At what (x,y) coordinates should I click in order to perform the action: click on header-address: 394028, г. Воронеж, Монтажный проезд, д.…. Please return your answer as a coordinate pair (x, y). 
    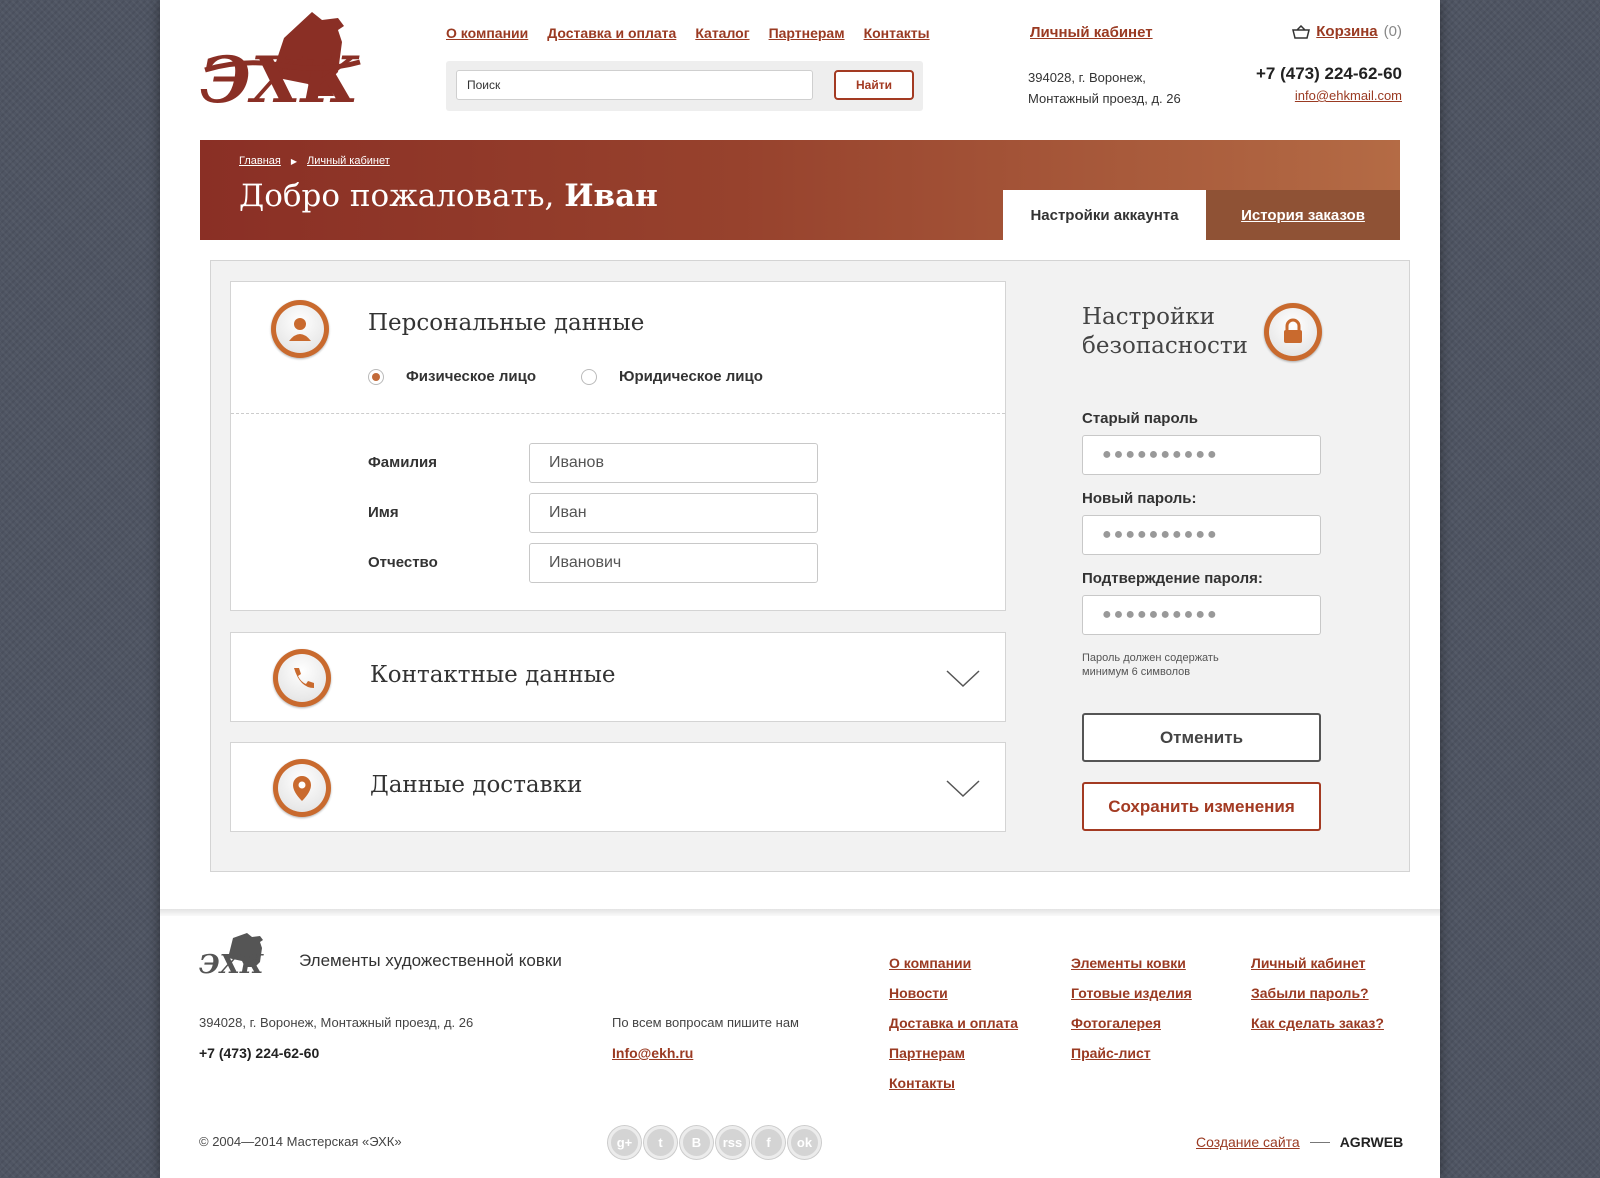
    Looking at the image, I should click on (1104, 88).